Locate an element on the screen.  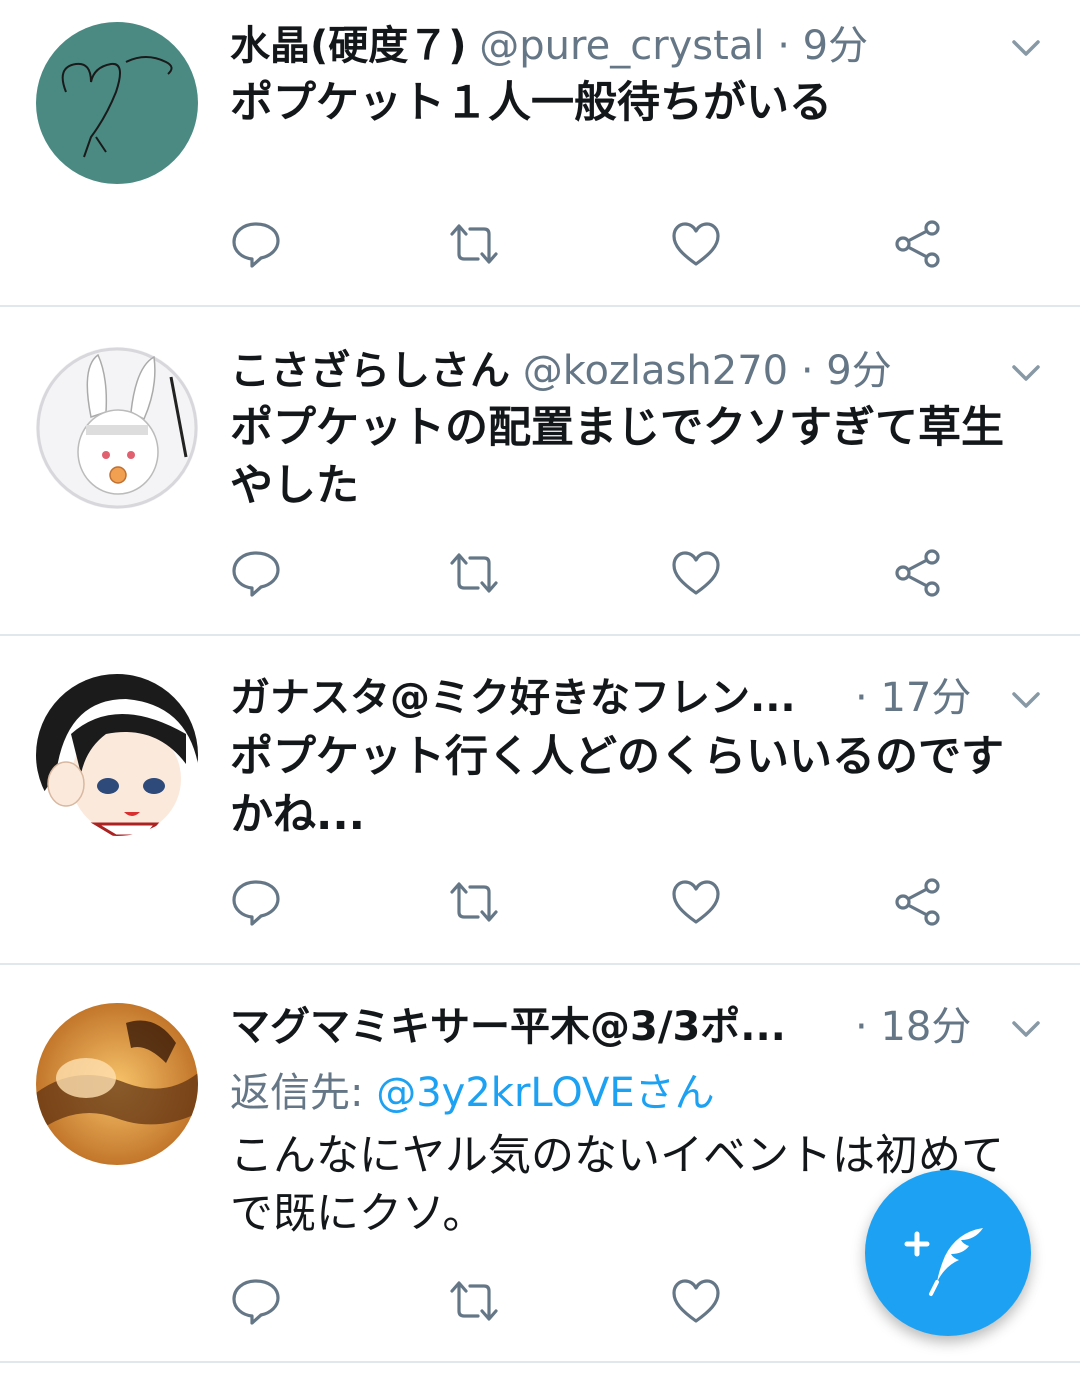
reply-to-link: @3y2krLOVEさん is located at coordinates (545, 1093).